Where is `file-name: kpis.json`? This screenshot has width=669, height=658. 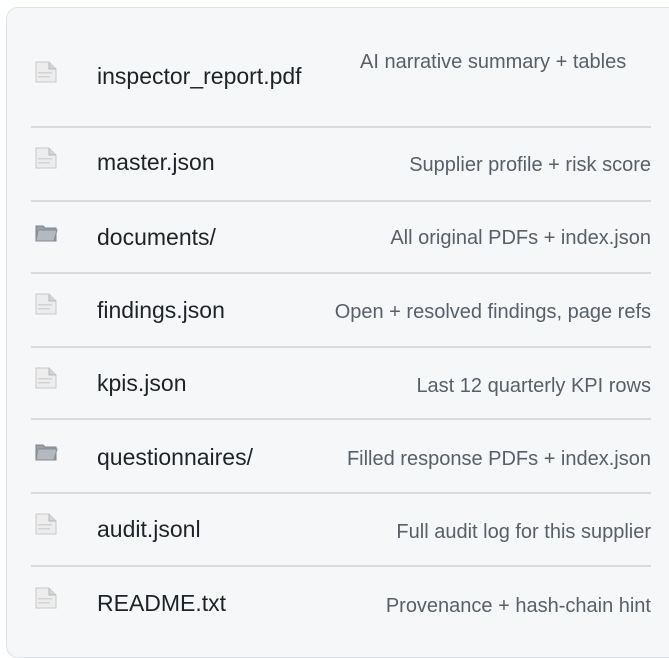
file-name: kpis.json is located at coordinates (142, 383).